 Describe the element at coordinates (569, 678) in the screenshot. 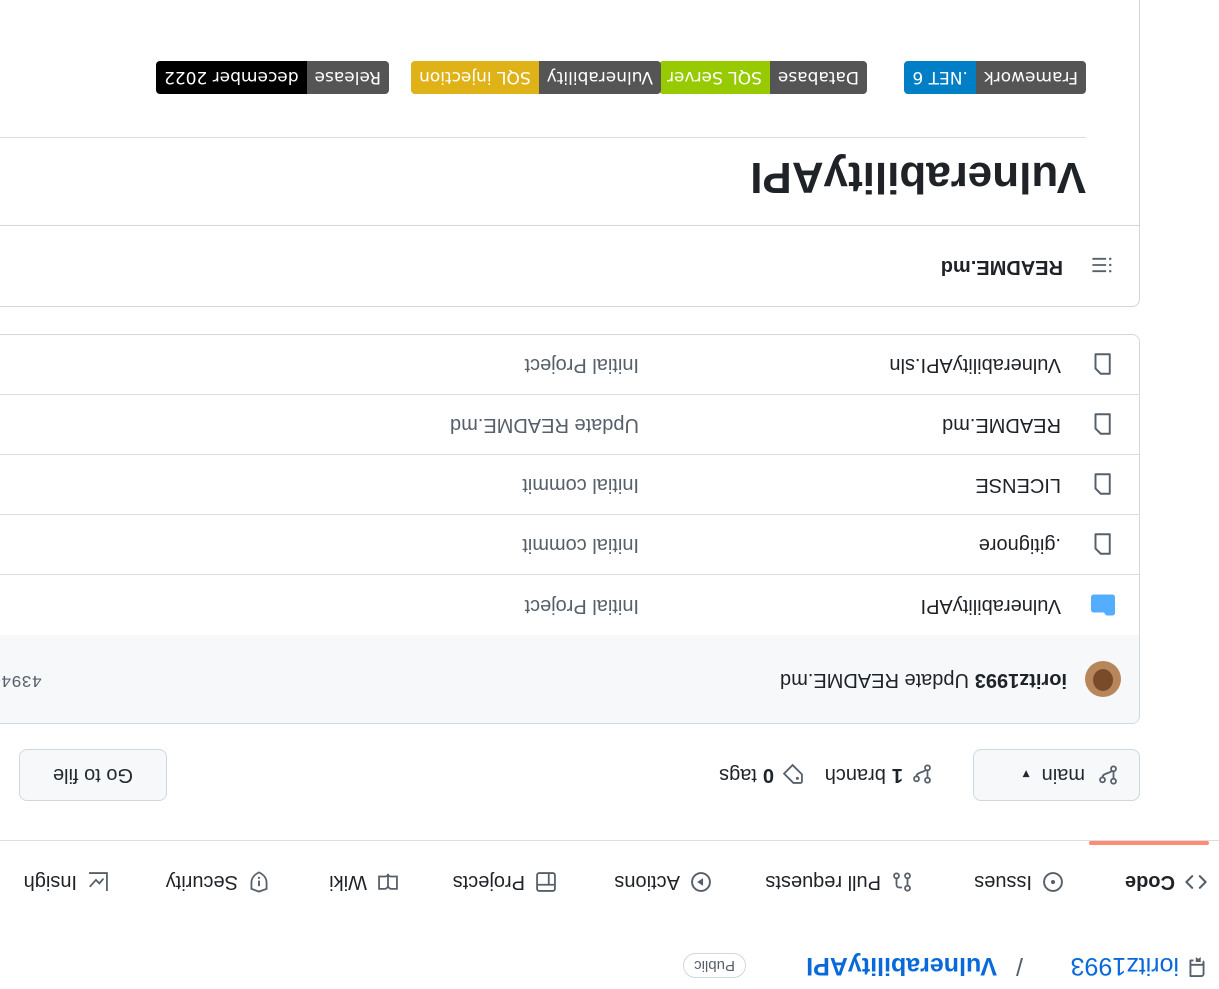

I see `latest-commit-bar: ioritz1993 Update README.md 4394d4f 46` at that location.